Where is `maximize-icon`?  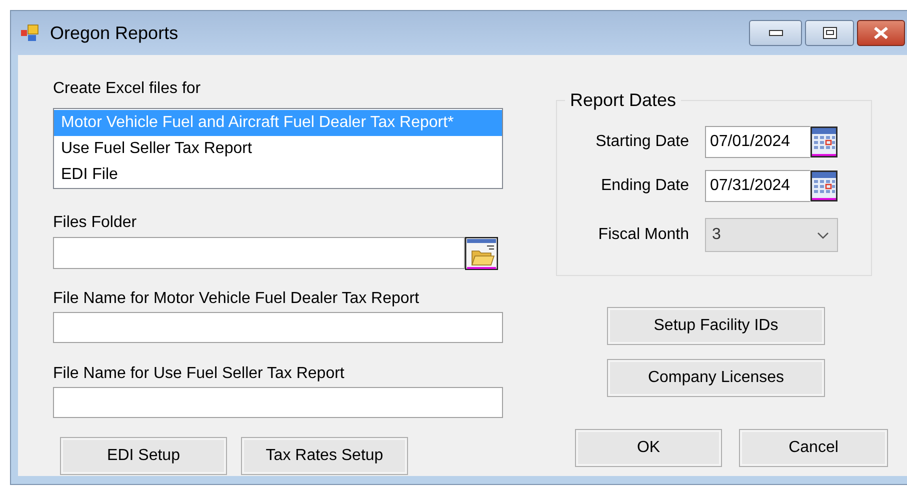 maximize-icon is located at coordinates (829, 33).